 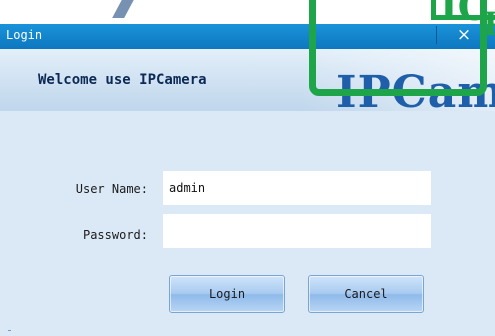 I want to click on brand-logo-overlay-bottom: P, so click(x=489, y=24).